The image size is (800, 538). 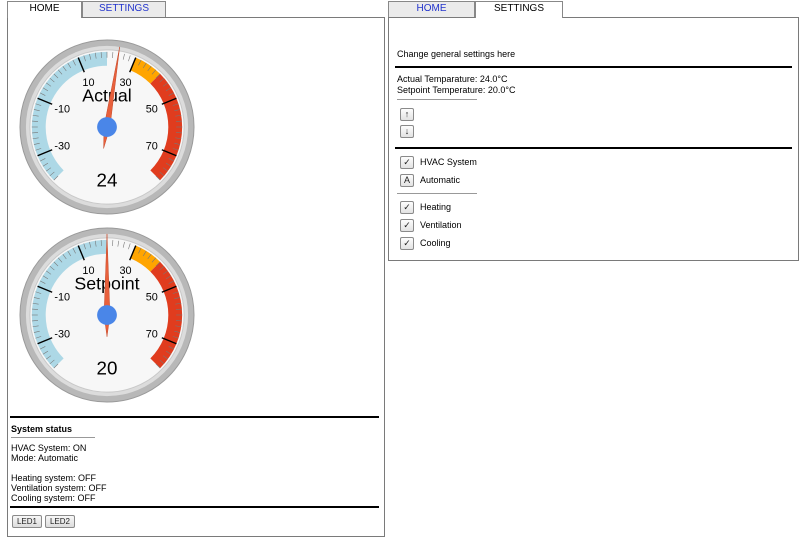 What do you see at coordinates (59, 488) in the screenshot?
I see `ventilation-status: Ventilation system: OFF` at bounding box center [59, 488].